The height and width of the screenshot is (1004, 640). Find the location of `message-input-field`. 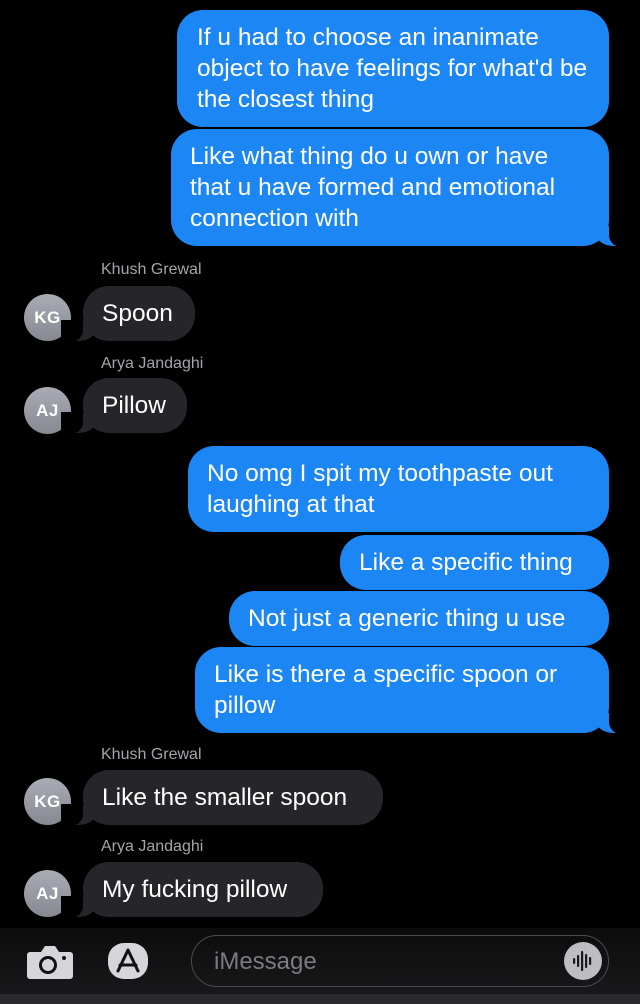

message-input-field is located at coordinates (400, 961).